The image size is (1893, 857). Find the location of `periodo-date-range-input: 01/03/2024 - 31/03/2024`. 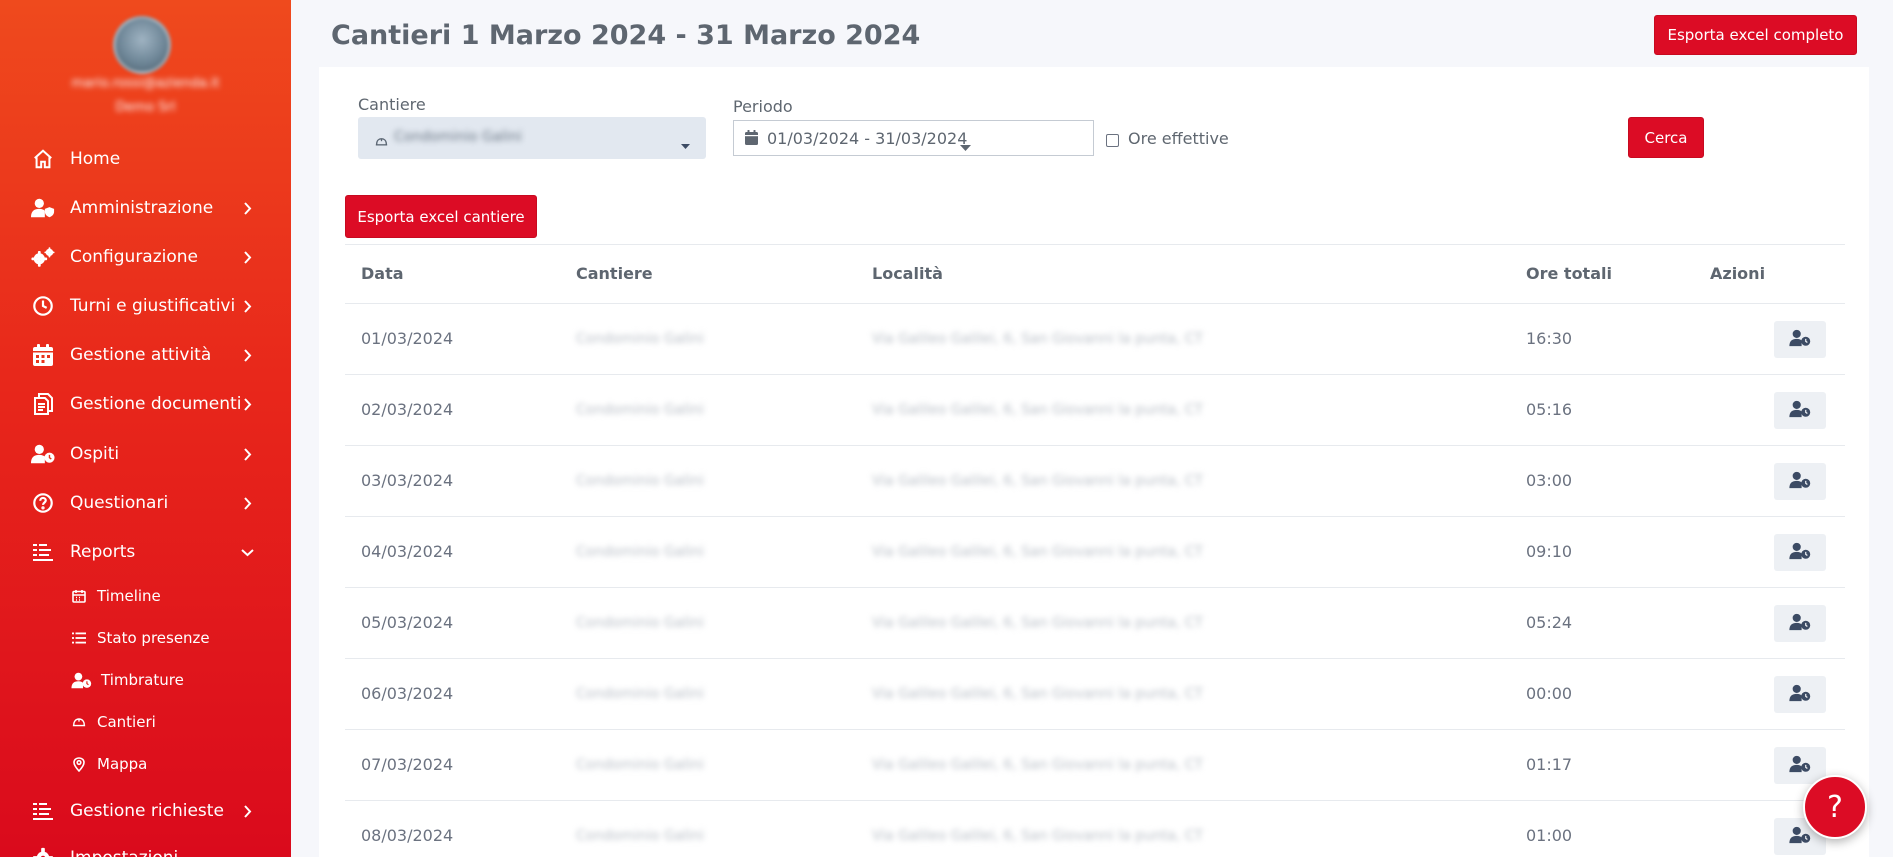

periodo-date-range-input: 01/03/2024 - 31/03/2024 is located at coordinates (913, 138).